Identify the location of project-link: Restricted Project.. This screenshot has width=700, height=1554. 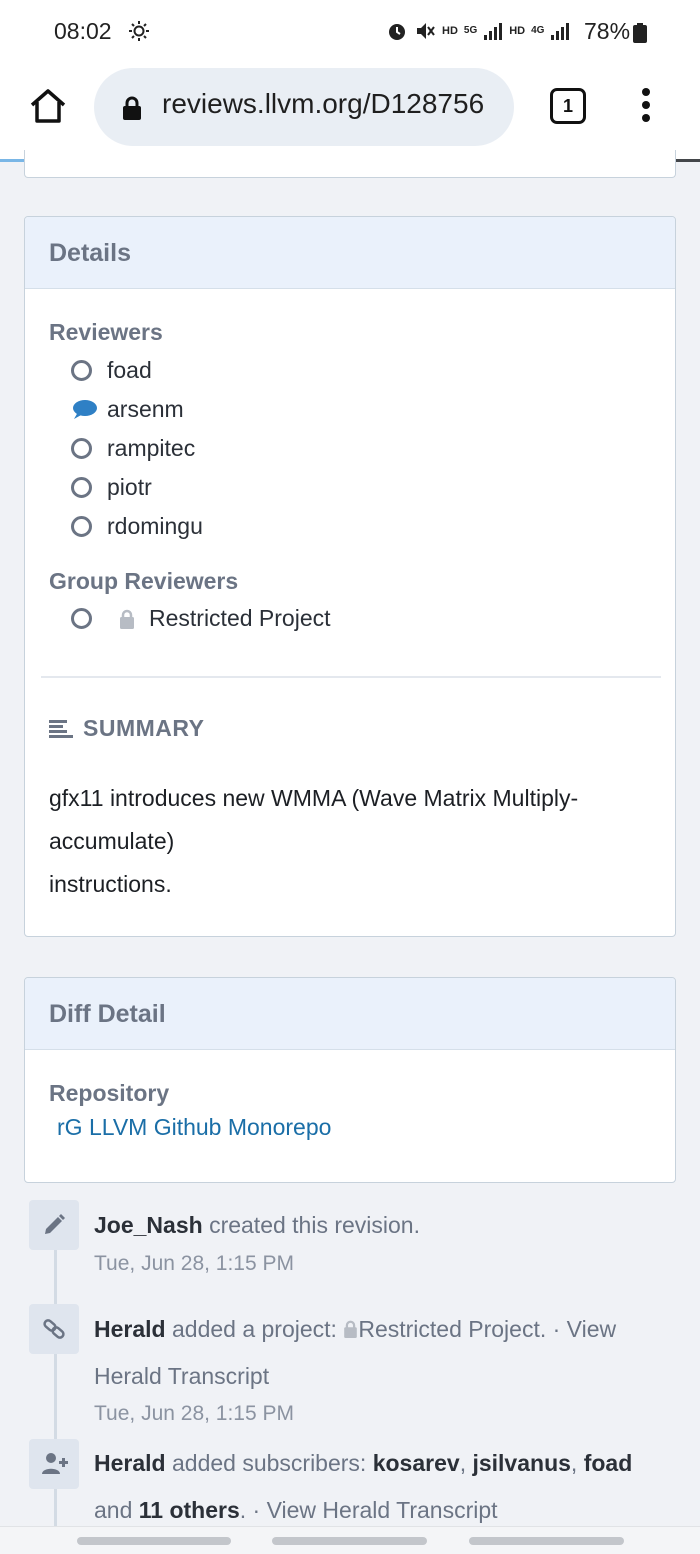
(452, 1329).